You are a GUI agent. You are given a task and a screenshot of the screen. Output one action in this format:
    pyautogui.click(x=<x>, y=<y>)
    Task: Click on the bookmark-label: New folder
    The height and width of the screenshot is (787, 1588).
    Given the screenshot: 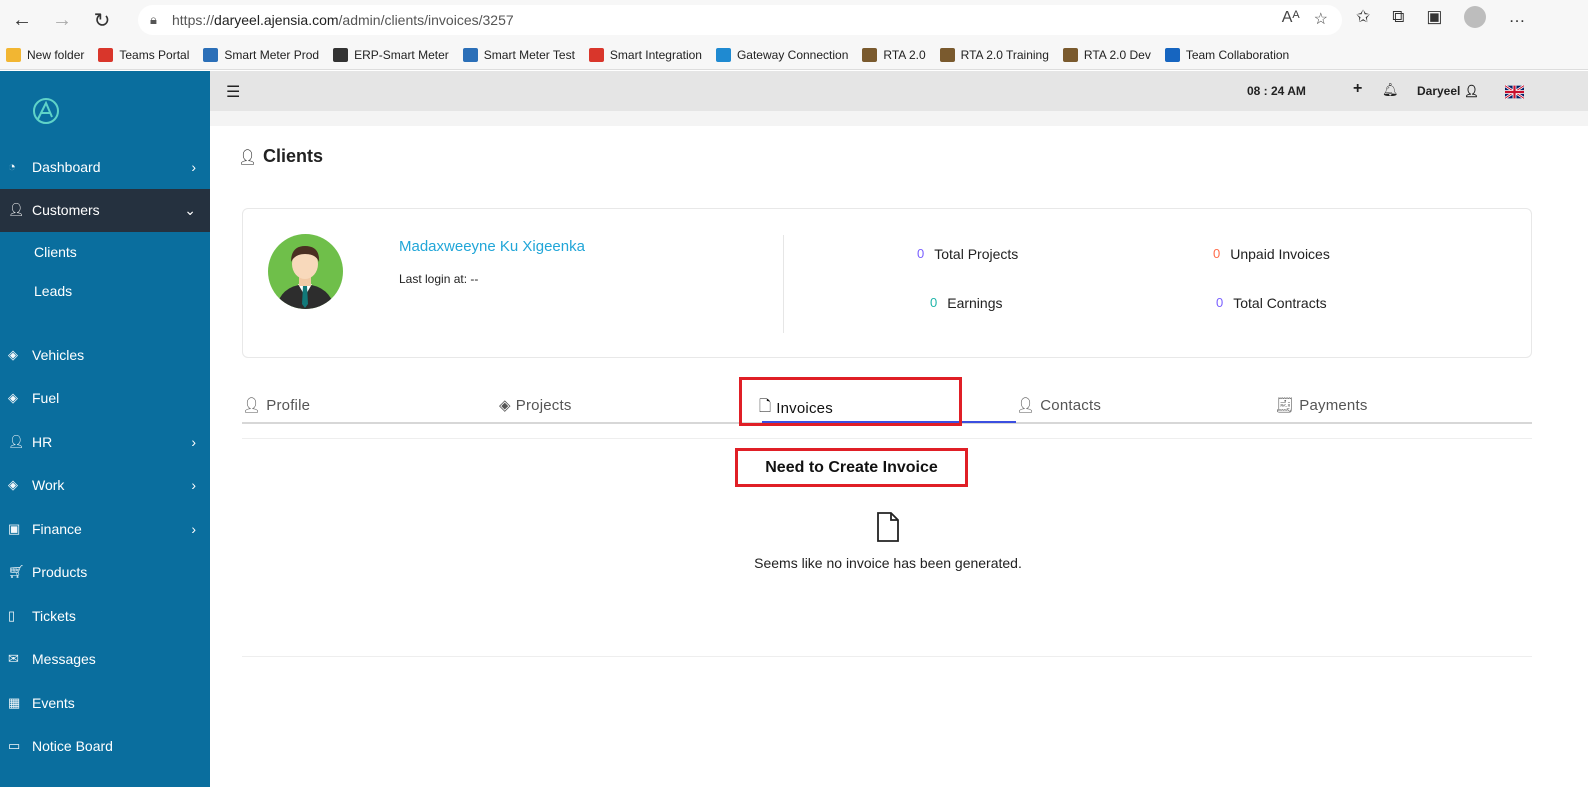 What is the action you would take?
    pyautogui.click(x=56, y=54)
    